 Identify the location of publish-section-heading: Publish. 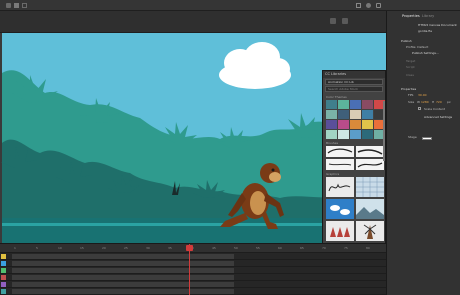
(406, 41).